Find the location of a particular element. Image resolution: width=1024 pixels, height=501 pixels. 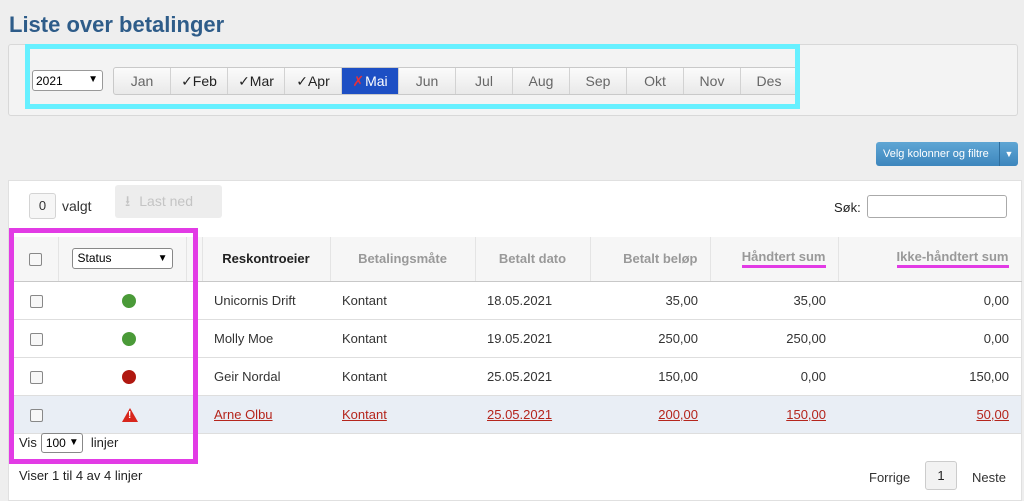

handled-cell: 35,00 is located at coordinates (774, 300).